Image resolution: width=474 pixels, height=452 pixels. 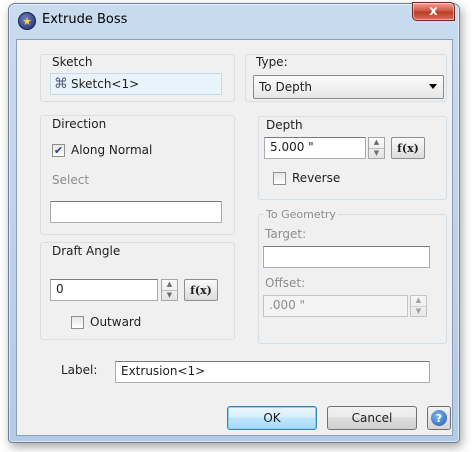 What do you see at coordinates (272, 62) in the screenshot?
I see `type-label: Type:` at bounding box center [272, 62].